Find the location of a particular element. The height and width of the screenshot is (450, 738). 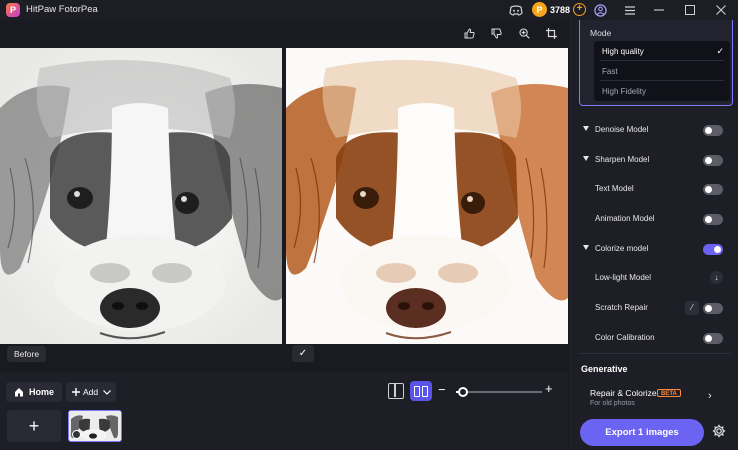

split-view-button is located at coordinates (421, 391).